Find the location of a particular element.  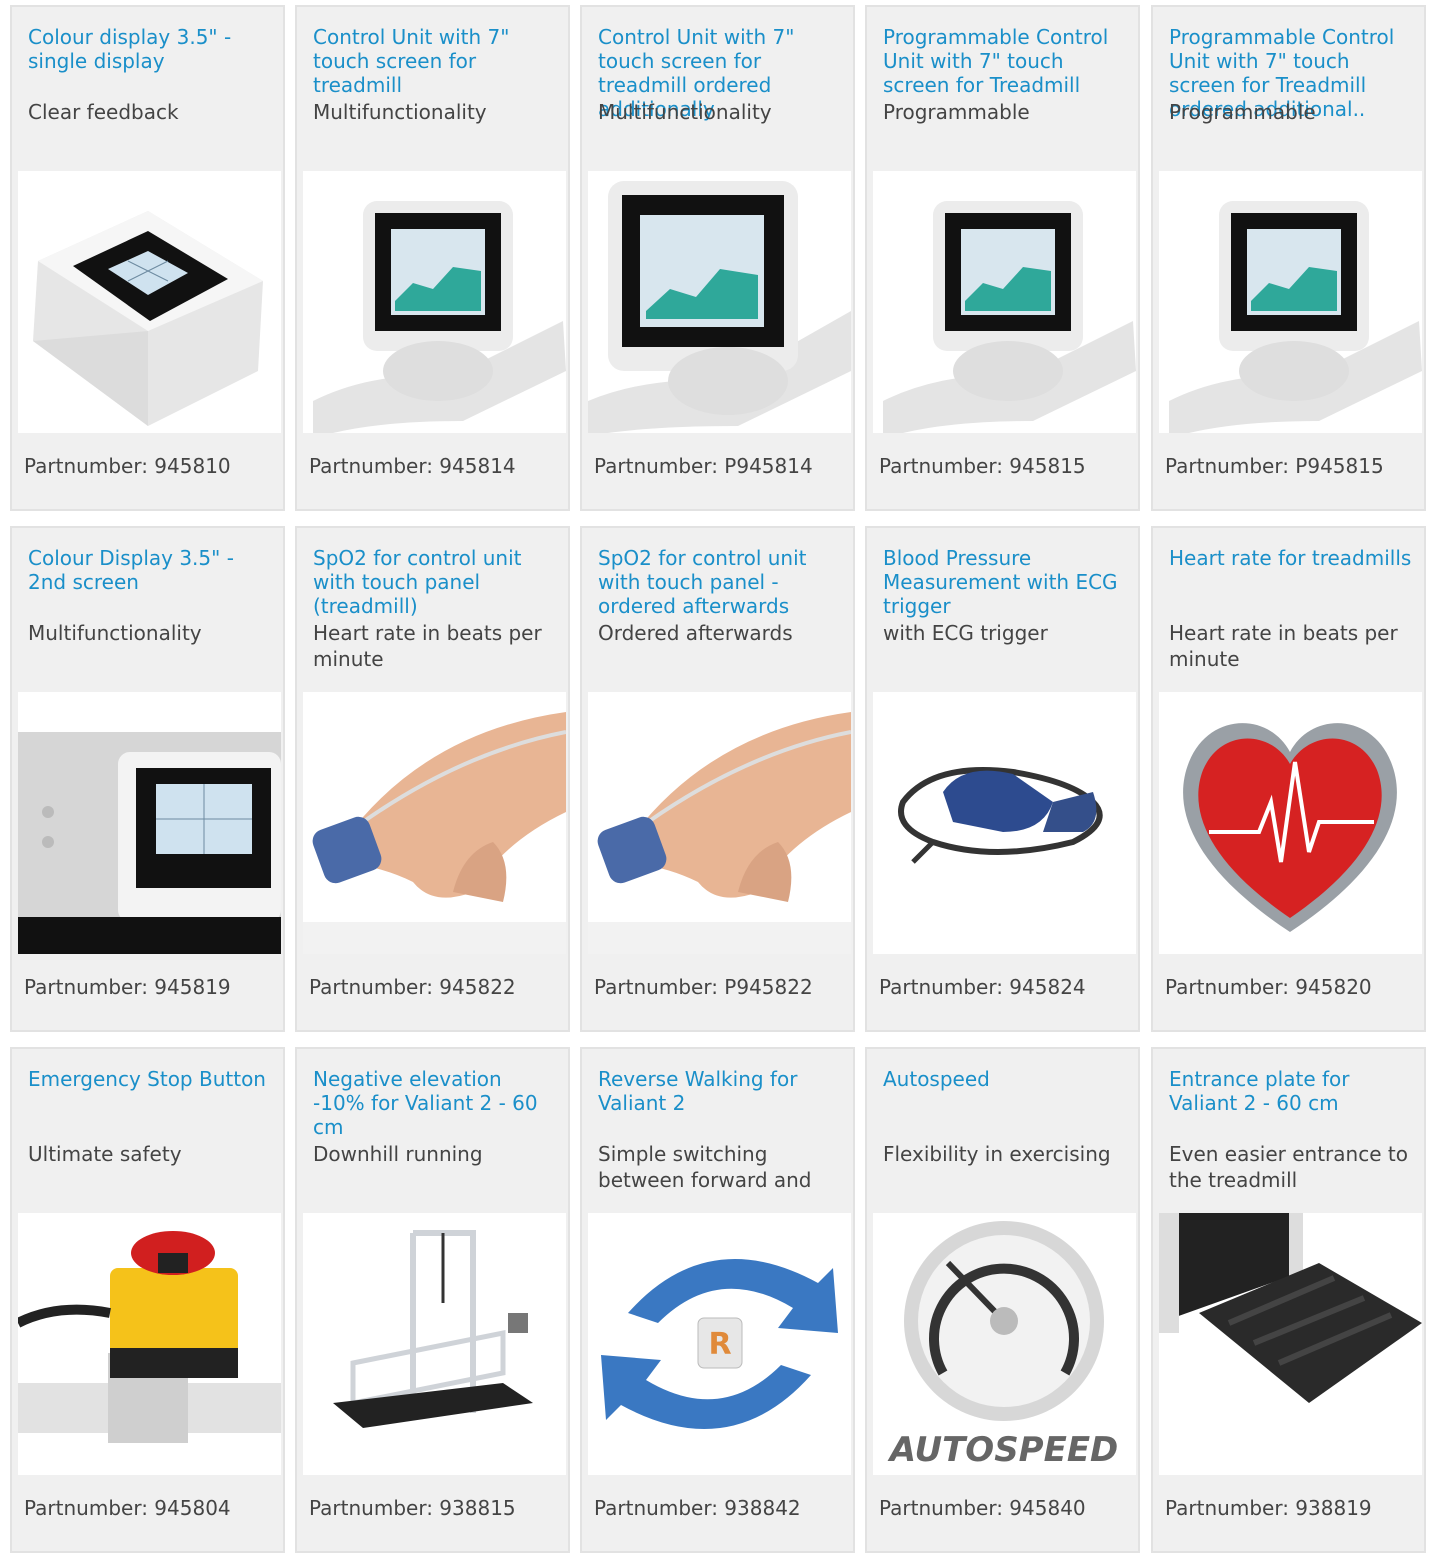

treadmill-icon is located at coordinates (434, 1344).